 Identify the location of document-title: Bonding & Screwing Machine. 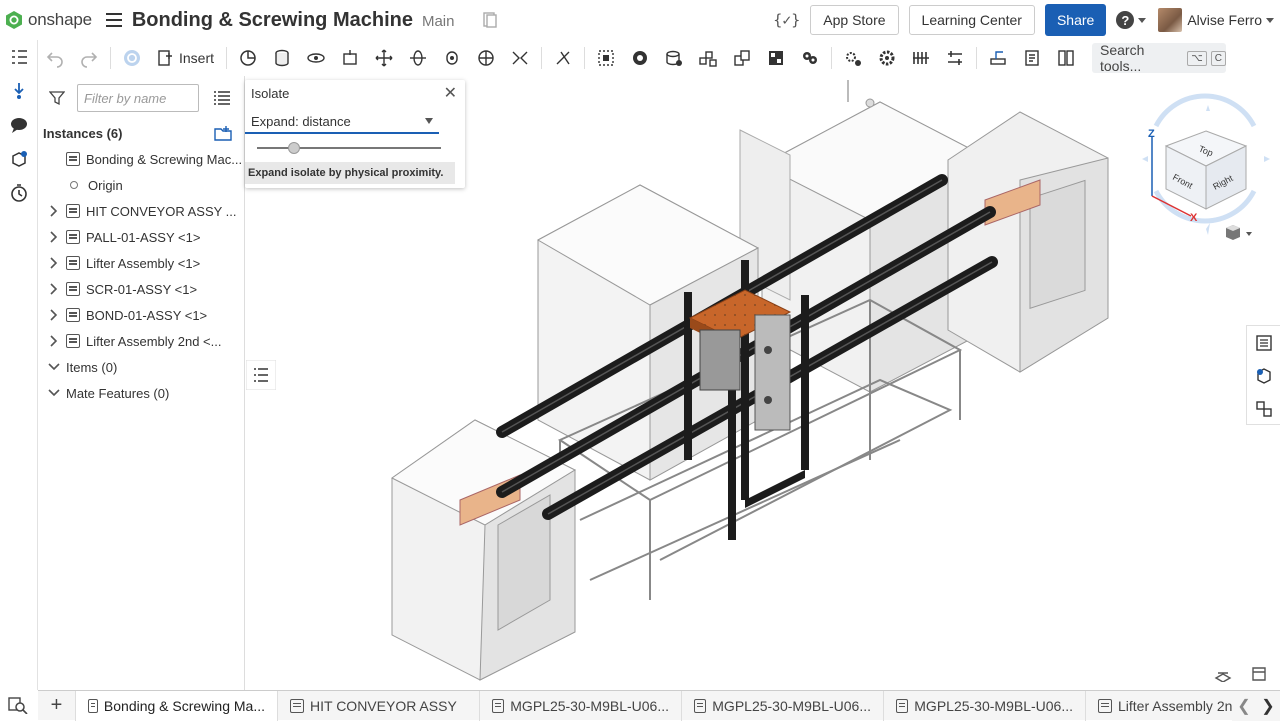
(272, 20).